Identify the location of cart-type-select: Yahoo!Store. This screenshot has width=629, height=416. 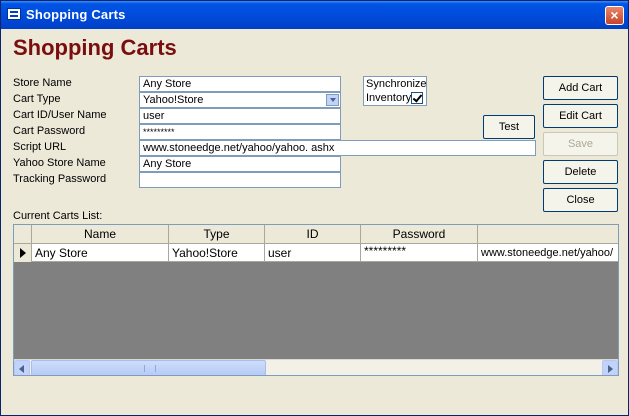
(240, 100).